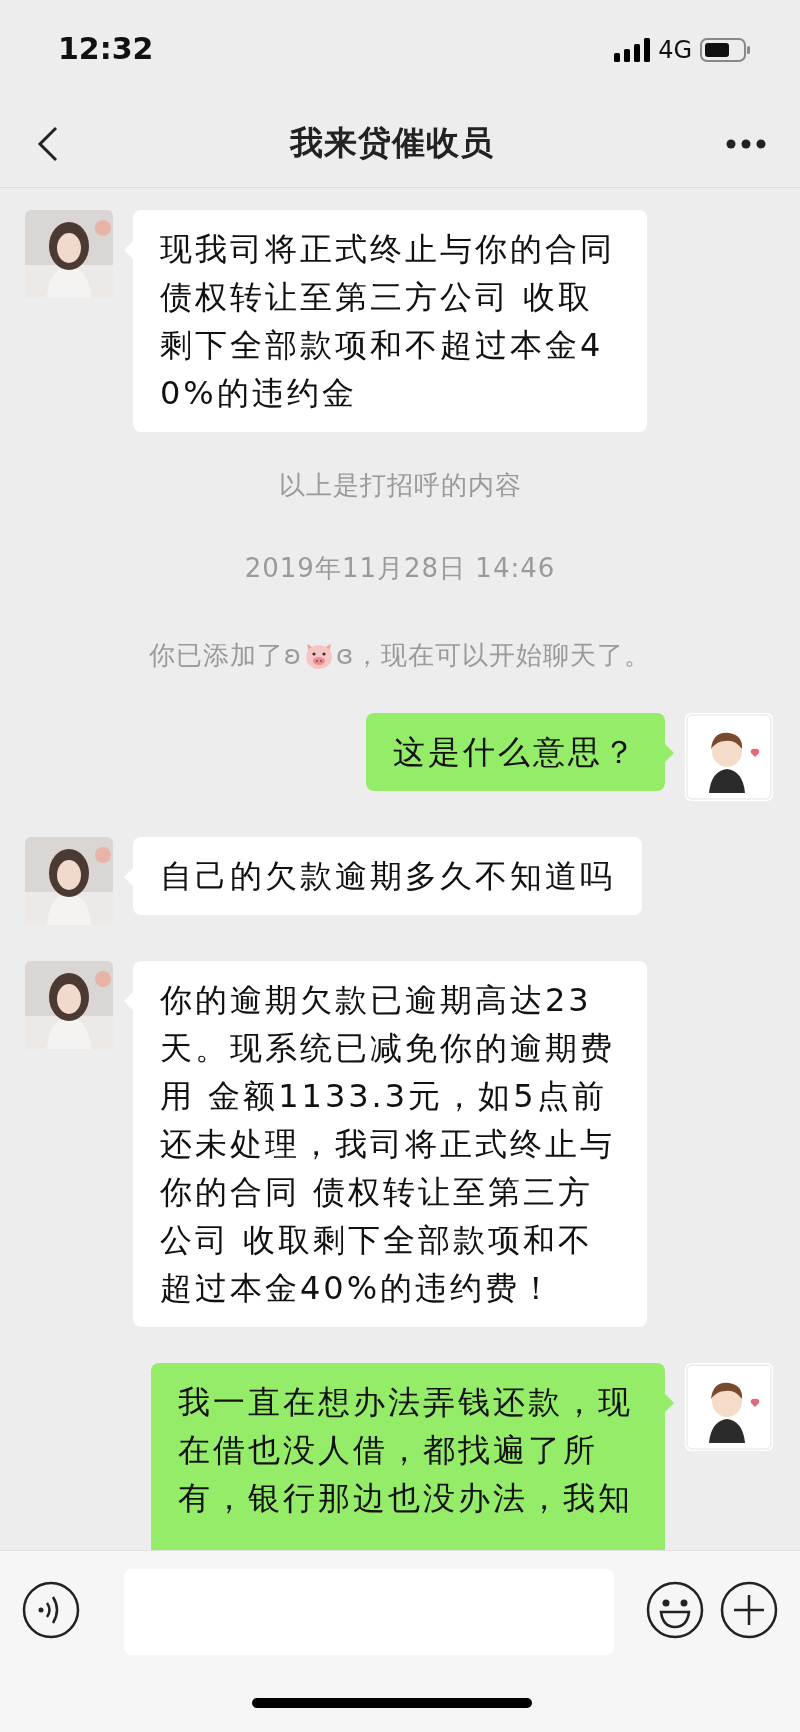  I want to click on clock-time: 12:32, so click(106, 48).